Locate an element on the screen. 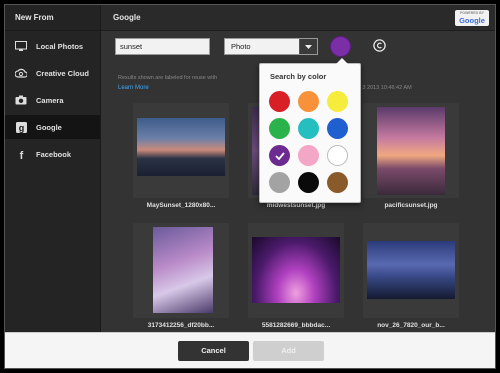 This screenshot has width=500, height=373. sidebar-item-label: Creative Cloud is located at coordinates (62, 73).